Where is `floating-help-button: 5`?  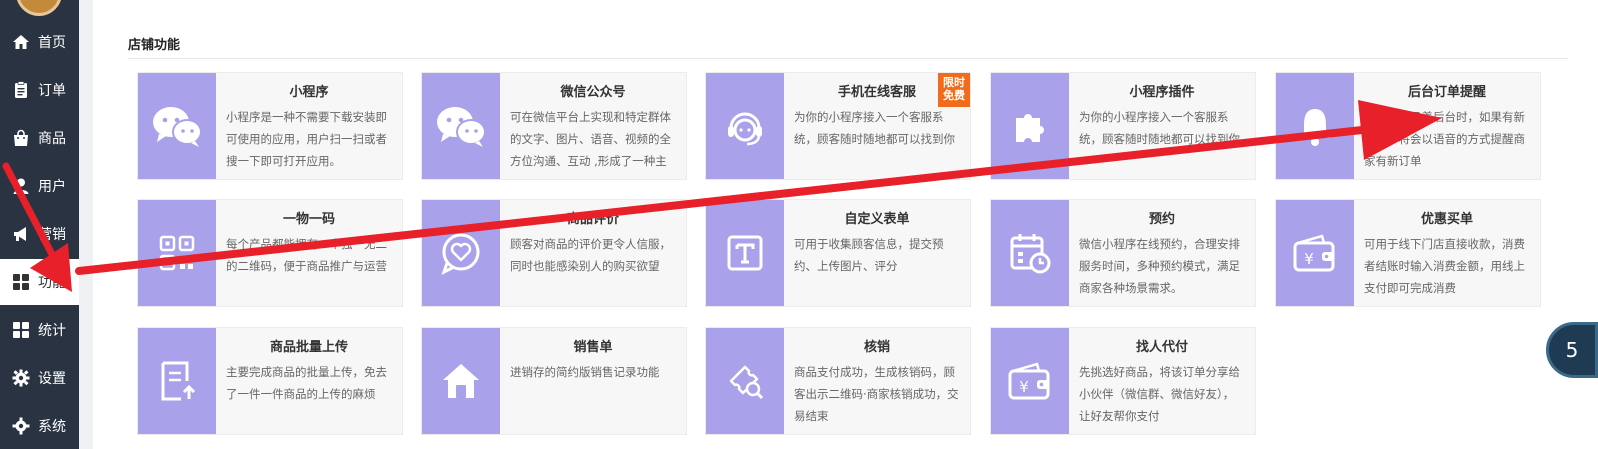 floating-help-button: 5 is located at coordinates (1572, 350).